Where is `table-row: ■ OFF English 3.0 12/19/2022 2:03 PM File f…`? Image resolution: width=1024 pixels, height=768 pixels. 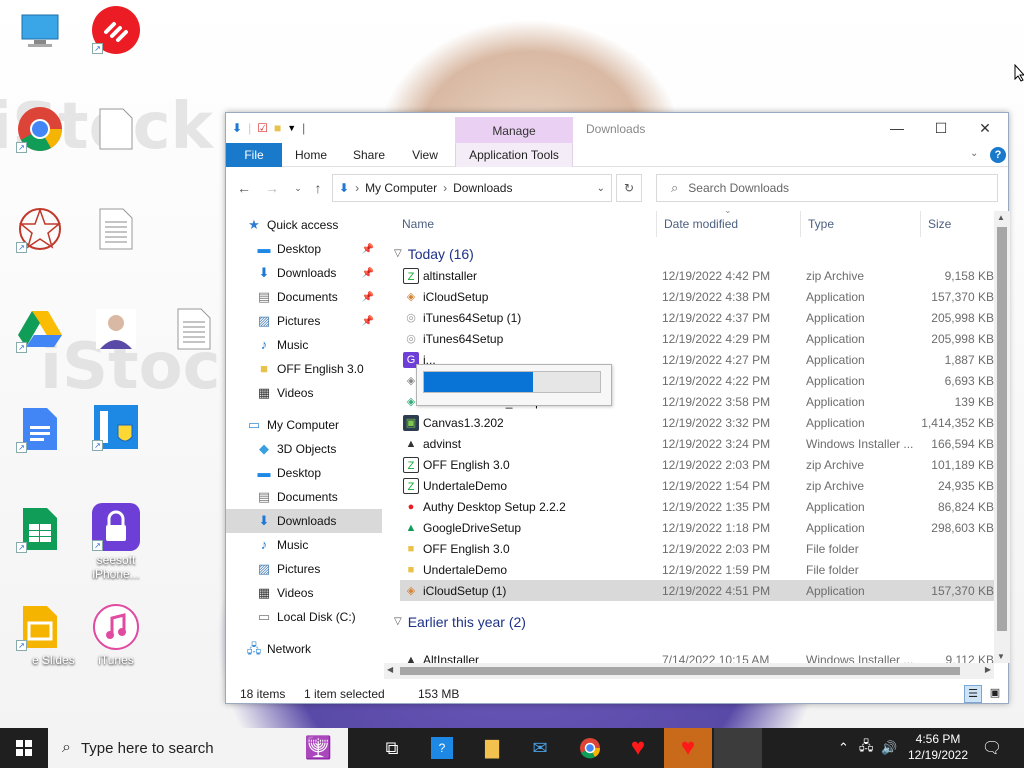
table-row: ■ OFF English 3.0 12/19/2022 2:03 PM File f… is located at coordinates (697, 548).